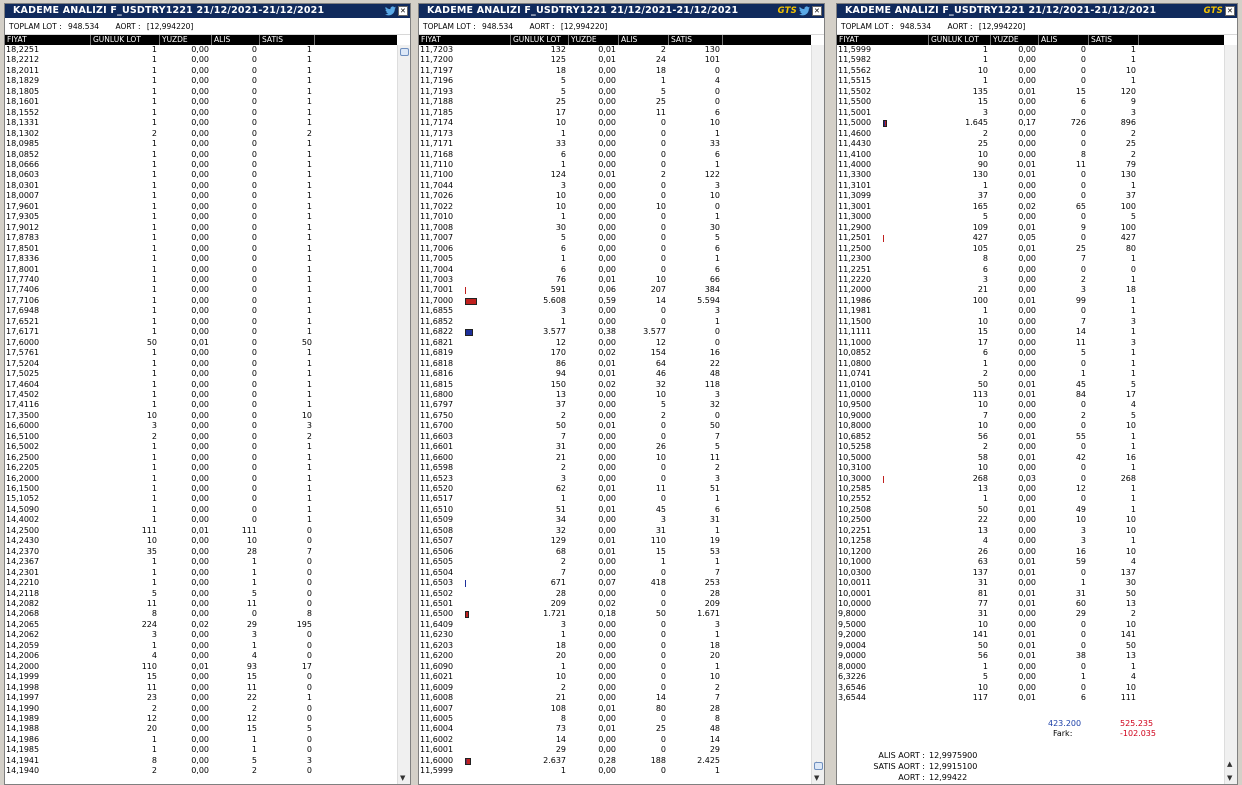 The height and width of the screenshot is (785, 1242). What do you see at coordinates (615, 311) in the screenshot?
I see `table-row: 11,6855 3 0,00 0 3` at bounding box center [615, 311].